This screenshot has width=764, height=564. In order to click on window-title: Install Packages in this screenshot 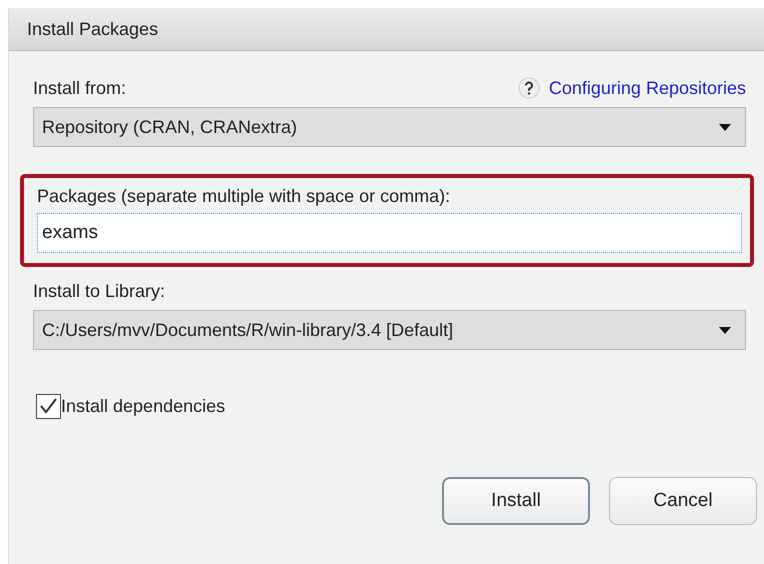, I will do `click(92, 29)`.